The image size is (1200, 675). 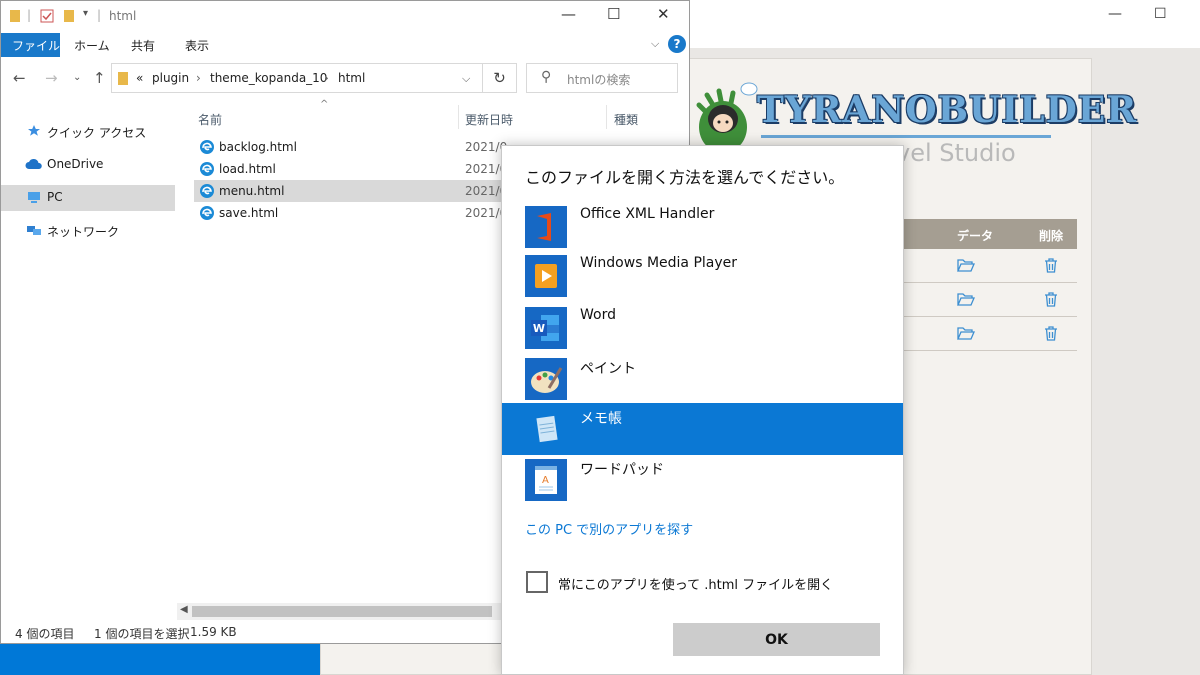 I want to click on app-option-notepad: メモ帳, so click(x=702, y=429).